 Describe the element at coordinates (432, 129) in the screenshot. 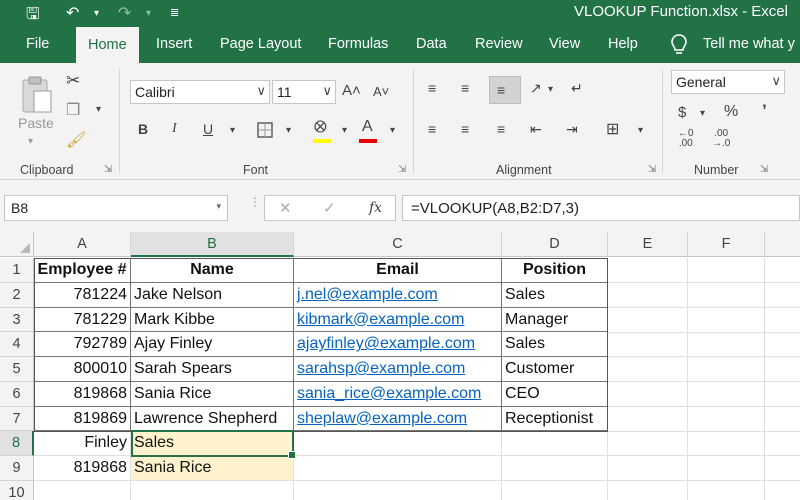

I see `align-left-icon: ≡` at that location.